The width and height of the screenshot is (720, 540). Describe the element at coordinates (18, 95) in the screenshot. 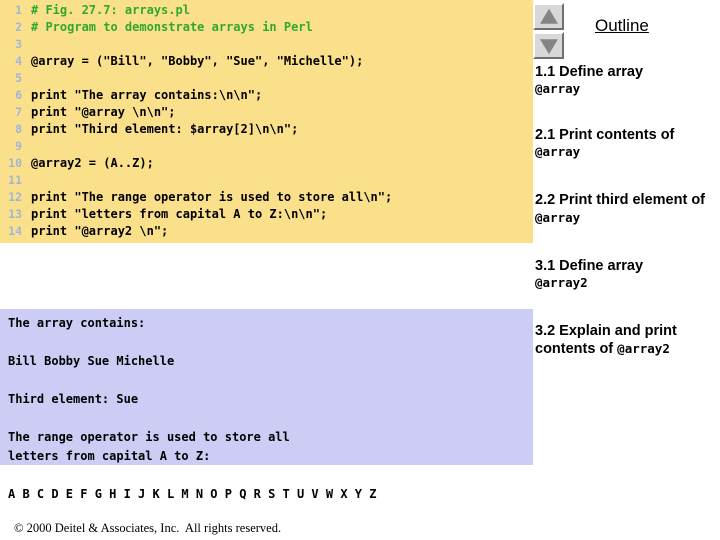

I see `line-number: 6` at that location.